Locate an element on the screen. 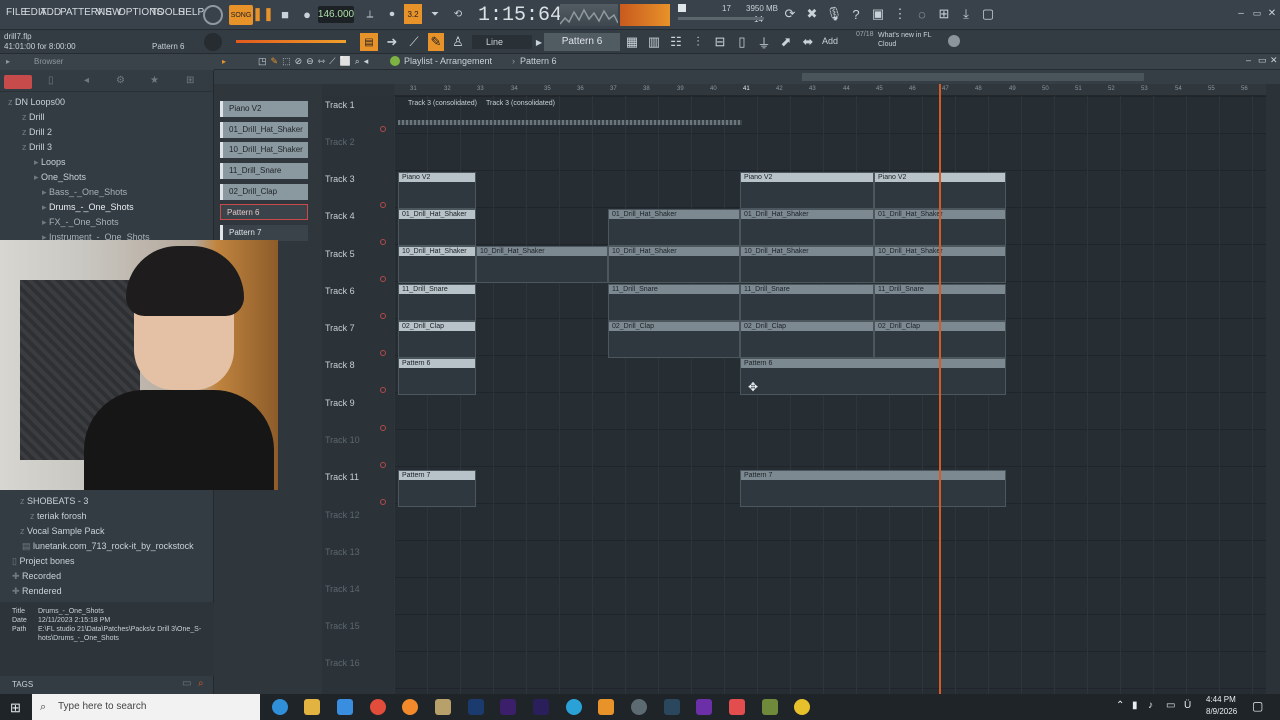 The width and height of the screenshot is (1280, 720). file-explorer-icon is located at coordinates (312, 707).